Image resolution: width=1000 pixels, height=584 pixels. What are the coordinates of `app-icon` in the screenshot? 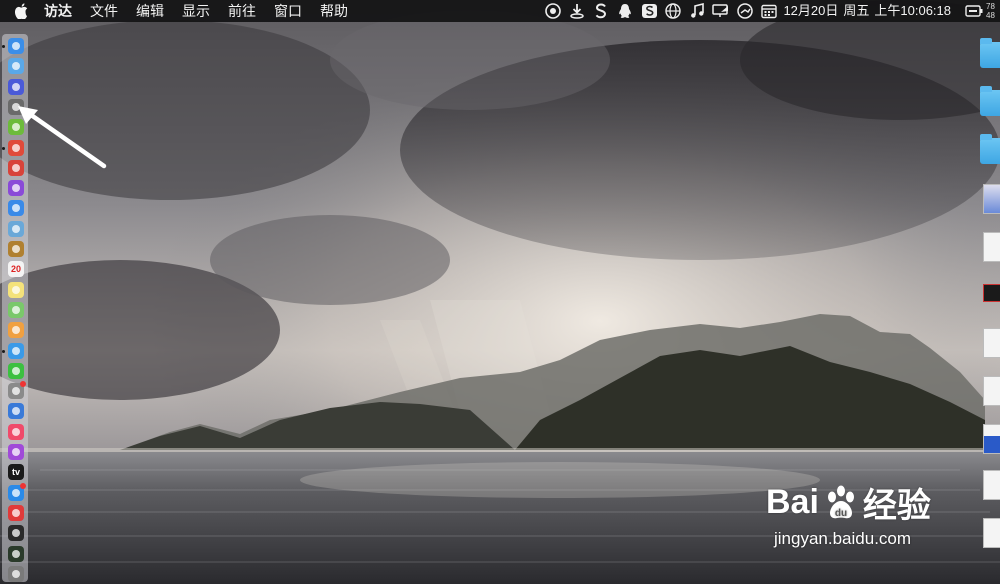 It's located at (991, 199).